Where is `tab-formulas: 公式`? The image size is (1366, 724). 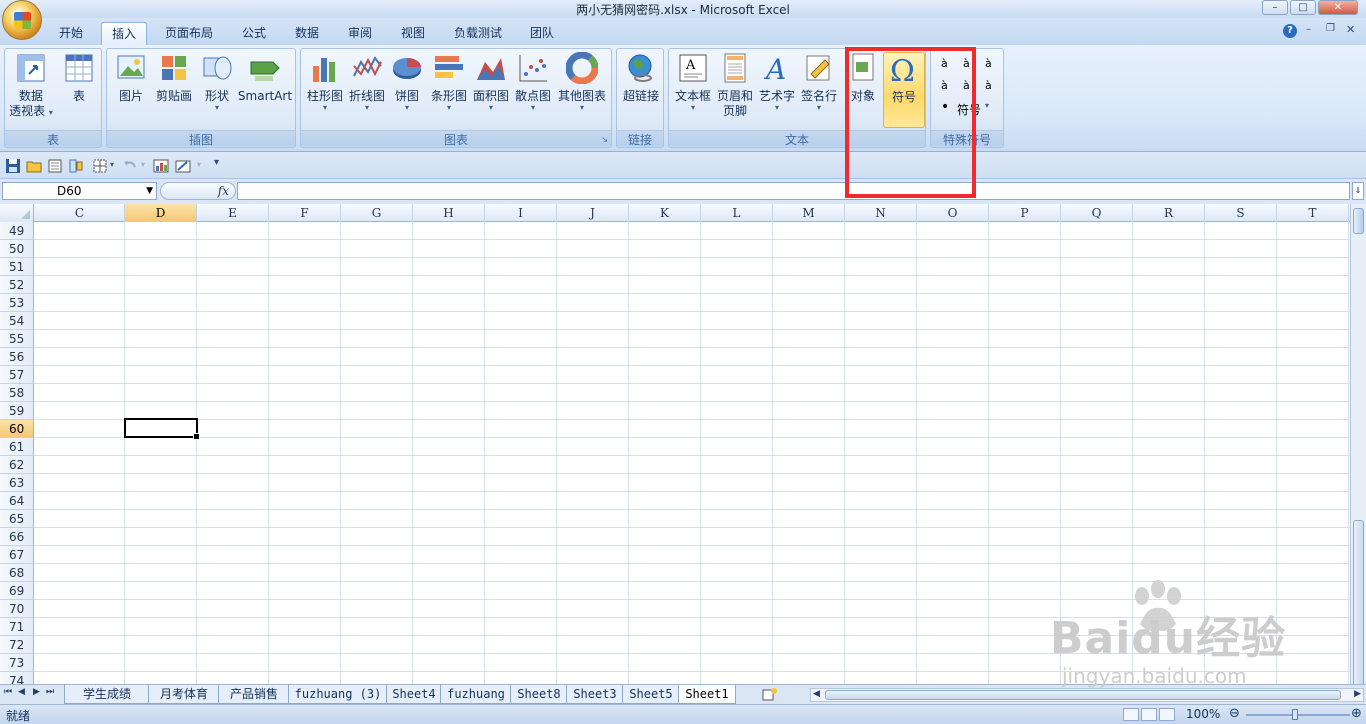 tab-formulas: 公式 is located at coordinates (254, 33).